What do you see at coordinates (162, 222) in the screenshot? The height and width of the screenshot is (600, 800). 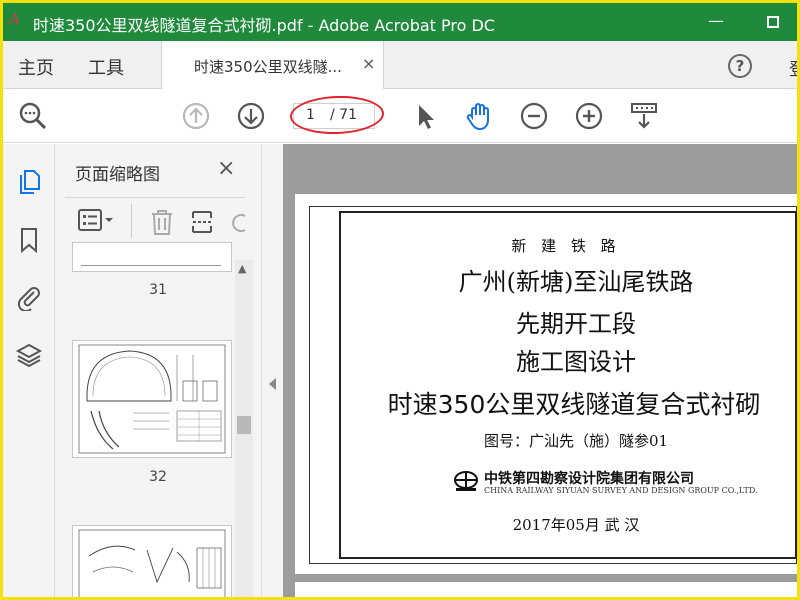 I see `delete-page-icon` at bounding box center [162, 222].